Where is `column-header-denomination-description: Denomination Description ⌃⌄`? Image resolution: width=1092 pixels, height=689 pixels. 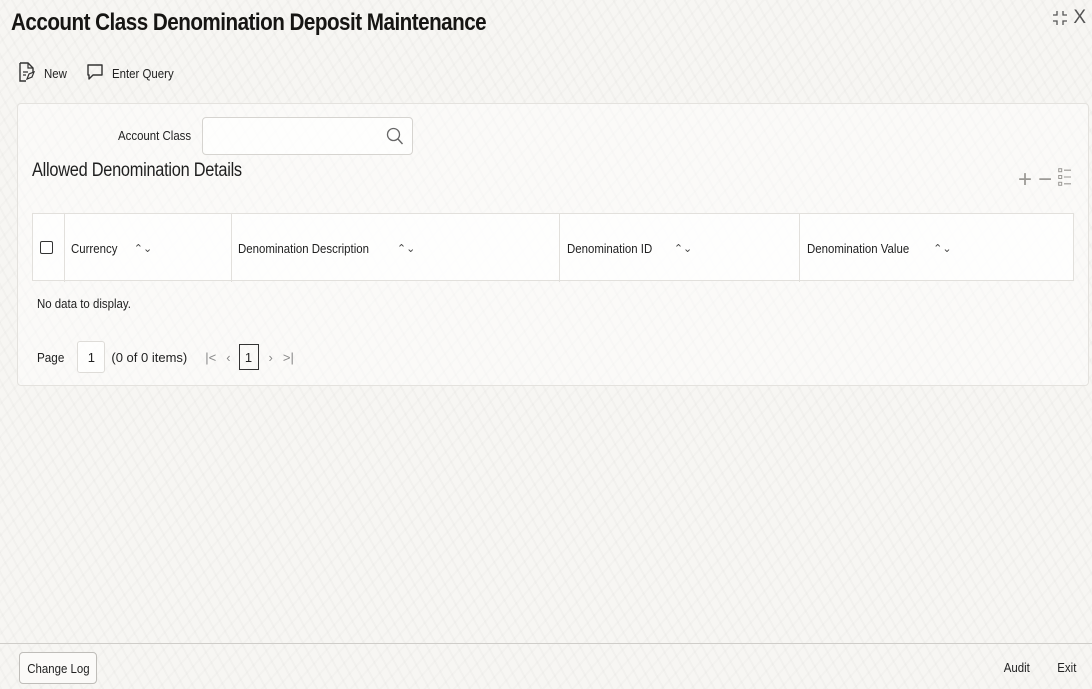 column-header-denomination-description: Denomination Description ⌃⌄ is located at coordinates (326, 248).